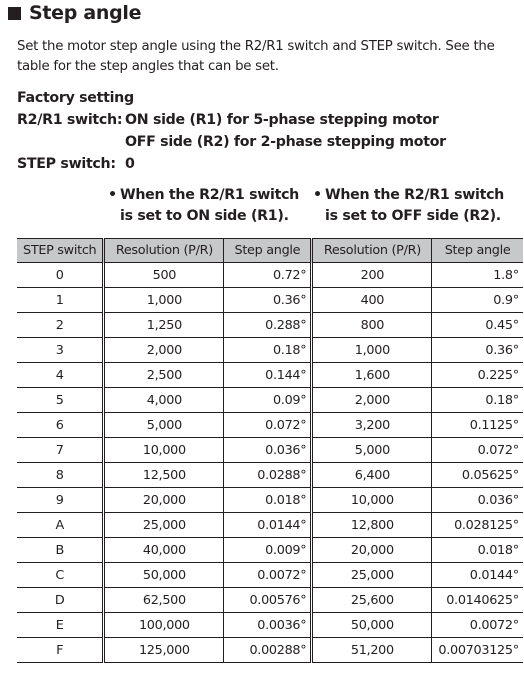 This screenshot has width=524, height=676. Describe the element at coordinates (477, 625) in the screenshot. I see `cell-step-angle-r2: 0.0072°` at that location.